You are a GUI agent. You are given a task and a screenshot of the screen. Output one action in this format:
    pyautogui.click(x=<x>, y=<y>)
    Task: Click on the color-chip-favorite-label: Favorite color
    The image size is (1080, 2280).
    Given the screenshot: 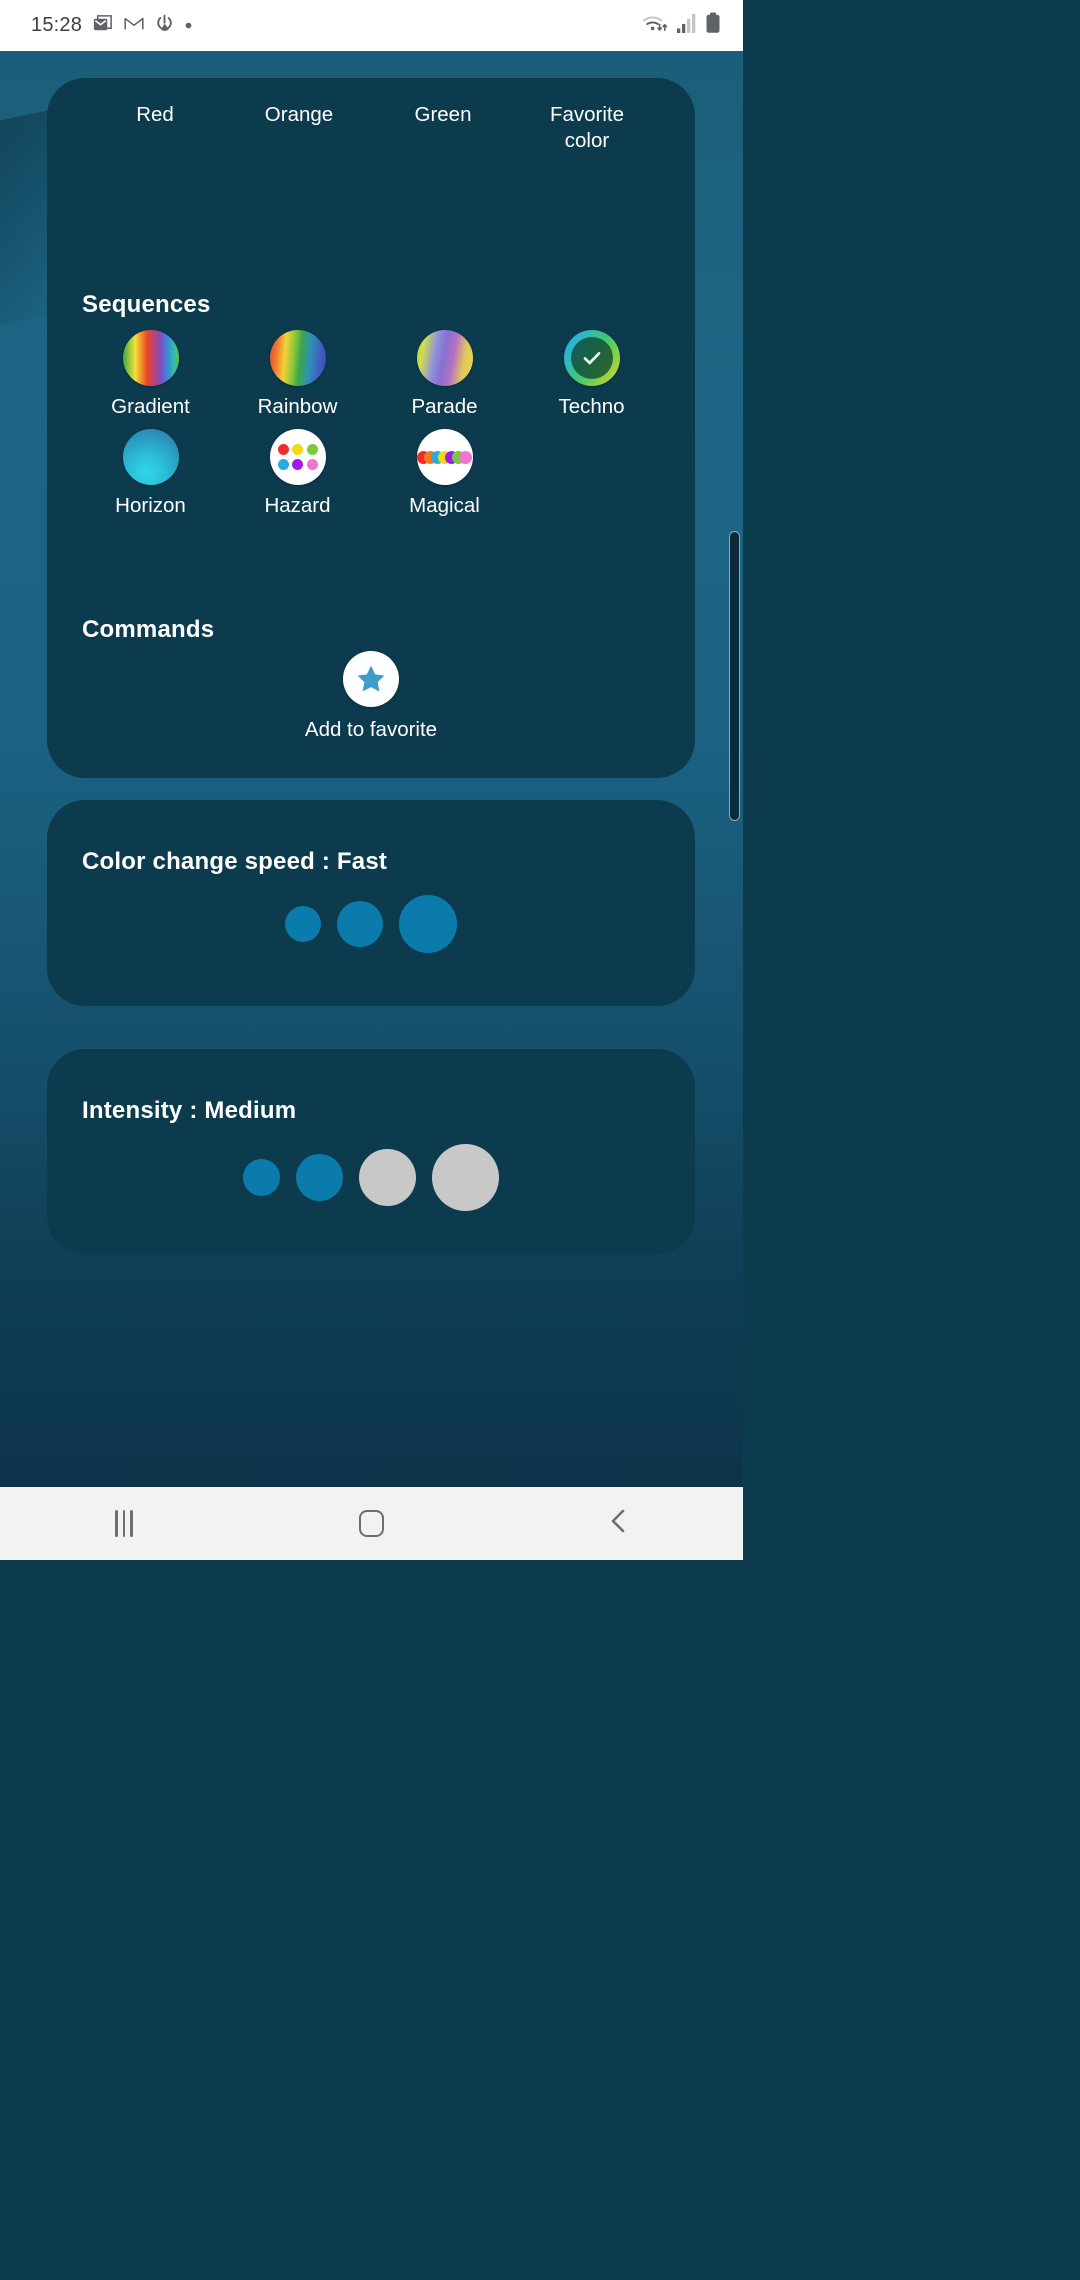 What is the action you would take?
    pyautogui.click(x=587, y=127)
    